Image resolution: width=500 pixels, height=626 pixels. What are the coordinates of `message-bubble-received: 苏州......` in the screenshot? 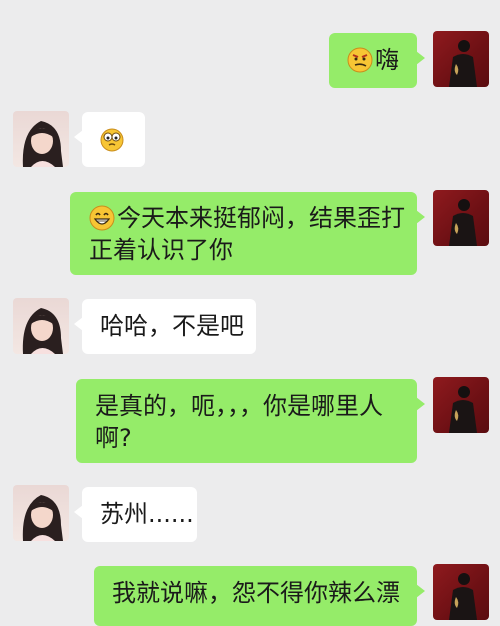 It's located at (135, 514).